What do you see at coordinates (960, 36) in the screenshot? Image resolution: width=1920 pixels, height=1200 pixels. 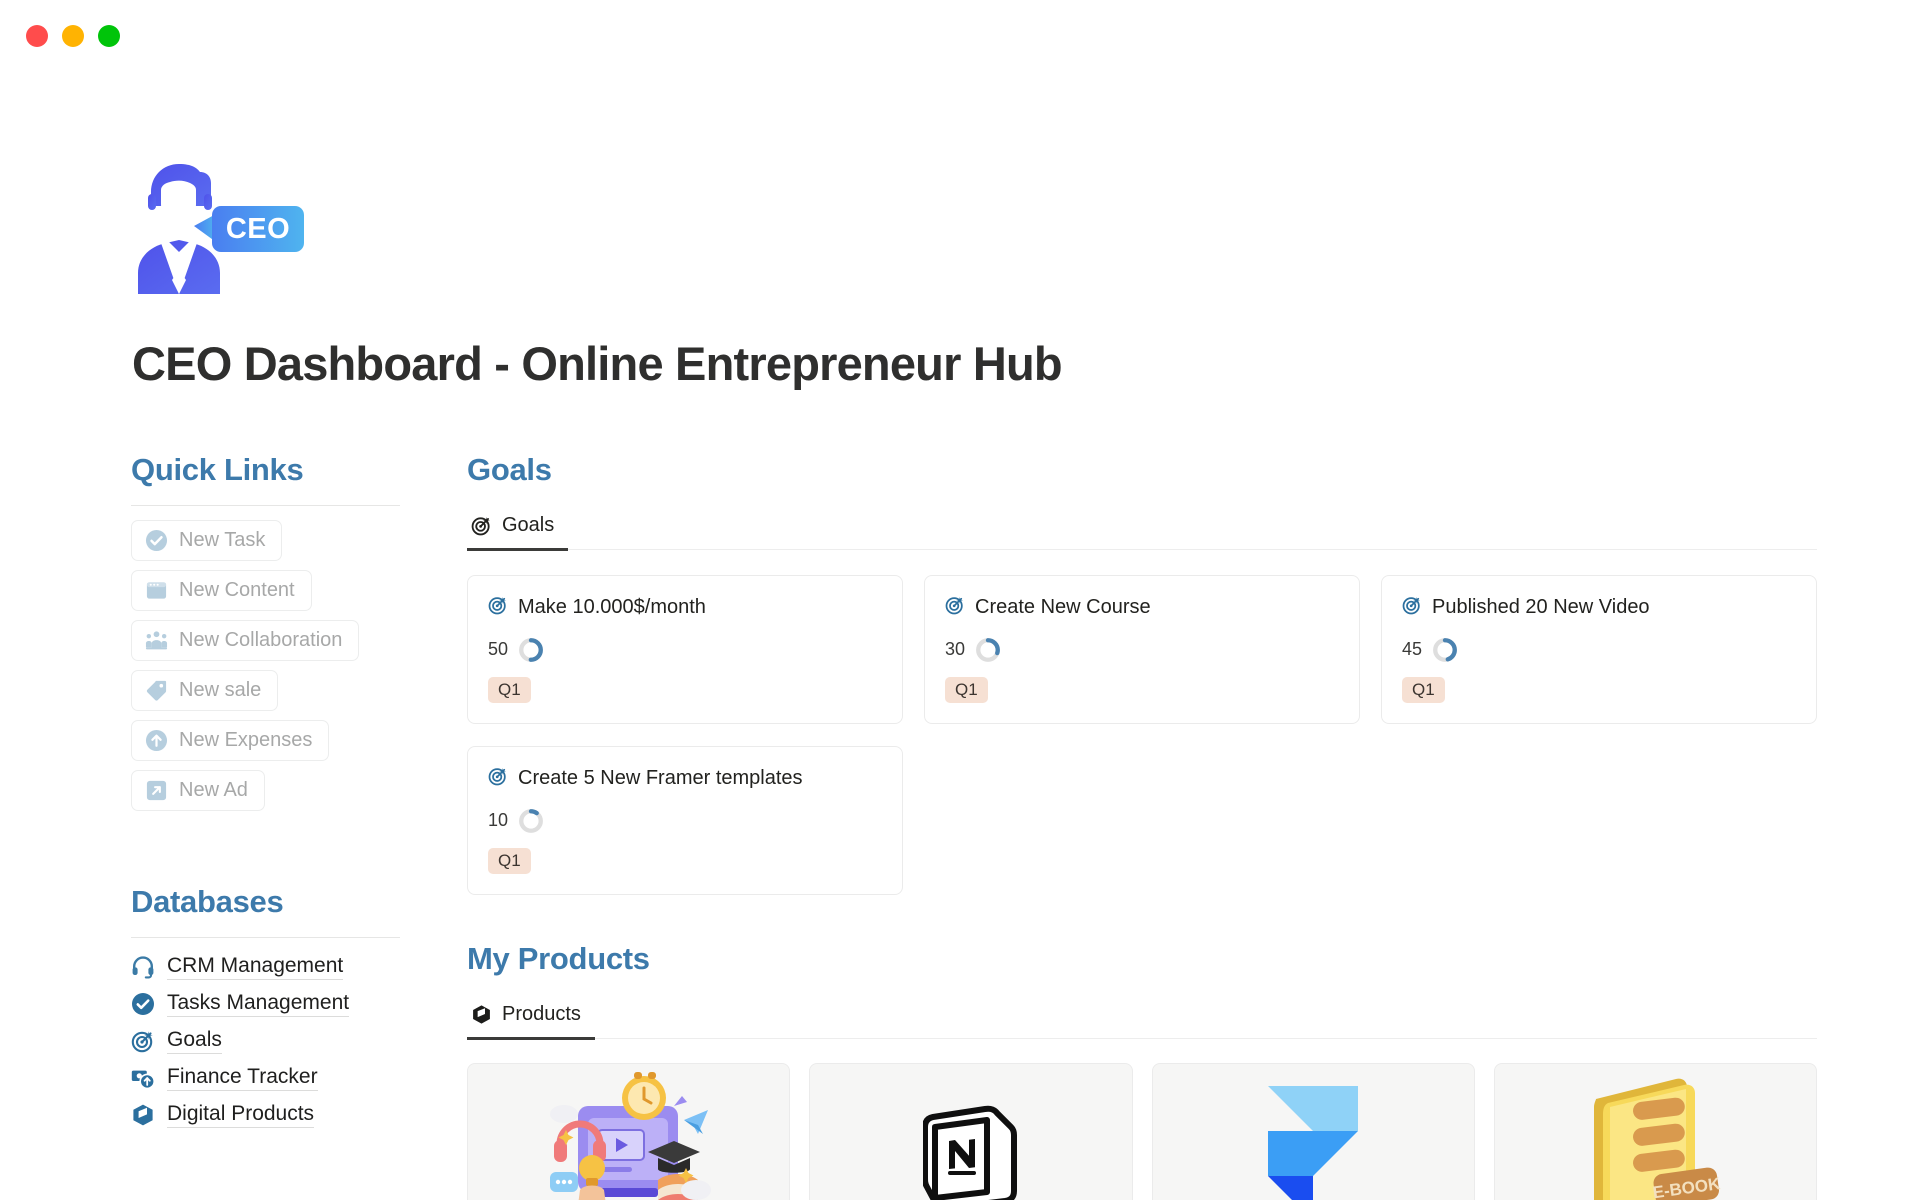 I see `window-titlebar` at bounding box center [960, 36].